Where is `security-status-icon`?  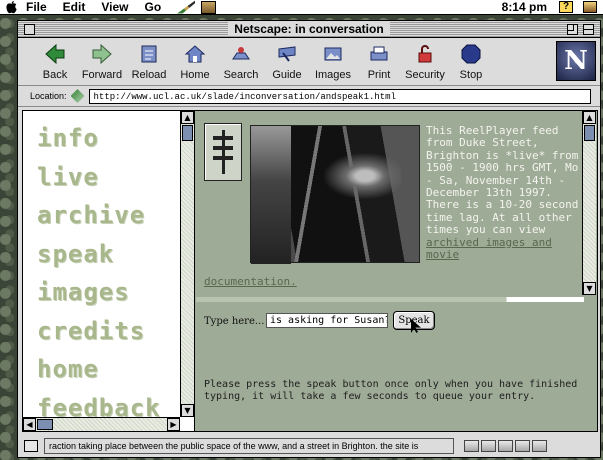
security-status-icon is located at coordinates (31, 446).